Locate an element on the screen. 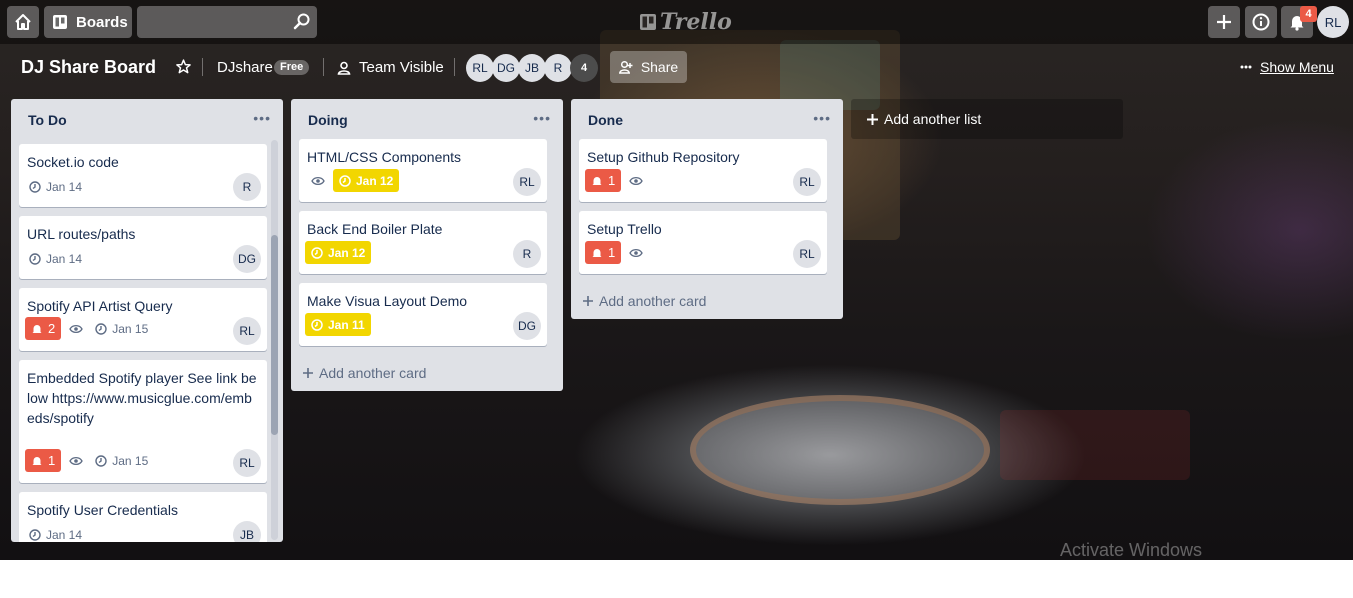 This screenshot has height=598, width=1353. card-badges: Jan 14 is located at coordinates (55, 187).